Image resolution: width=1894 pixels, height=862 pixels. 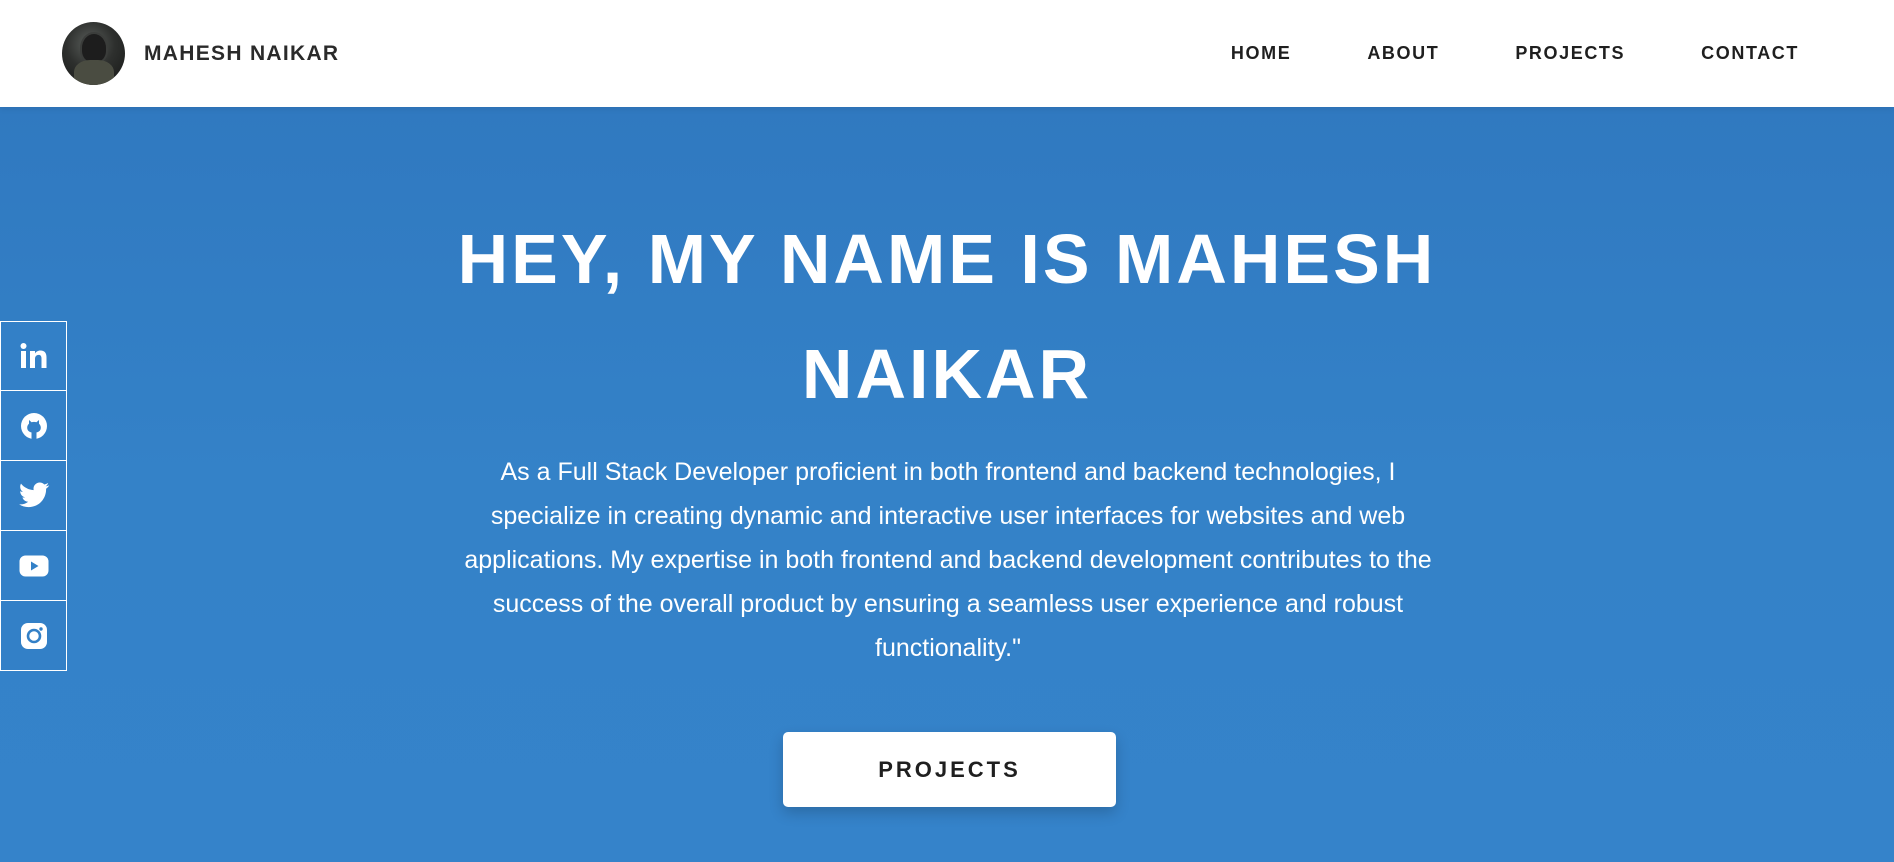 What do you see at coordinates (1570, 53) in the screenshot?
I see `nav-projects-link: PROJECTS` at bounding box center [1570, 53].